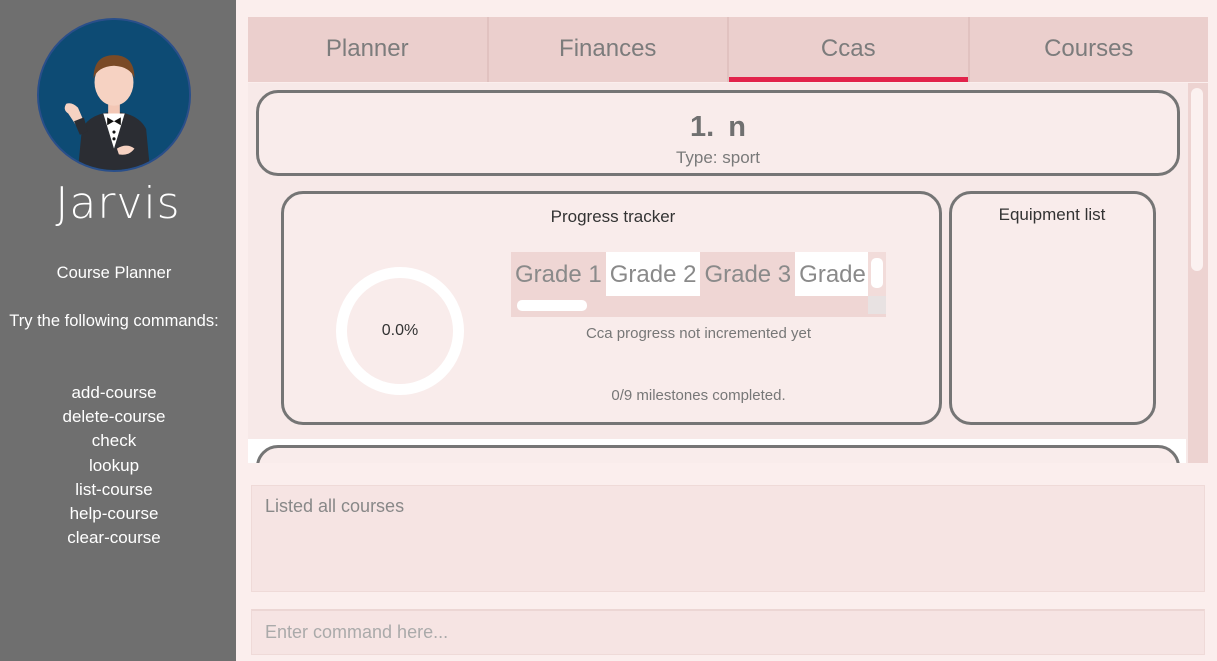 This screenshot has width=1217, height=661. Describe the element at coordinates (748, 274) in the screenshot. I see `milestone-item: Grade 3` at that location.